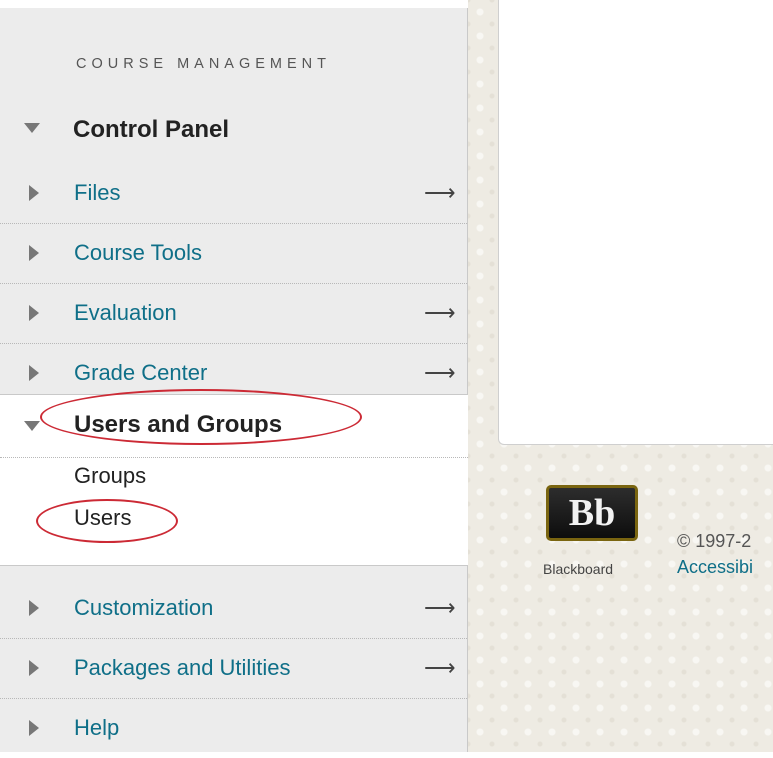 The image size is (773, 758). Describe the element at coordinates (143, 608) in the screenshot. I see `menu-item-label: Customization` at that location.